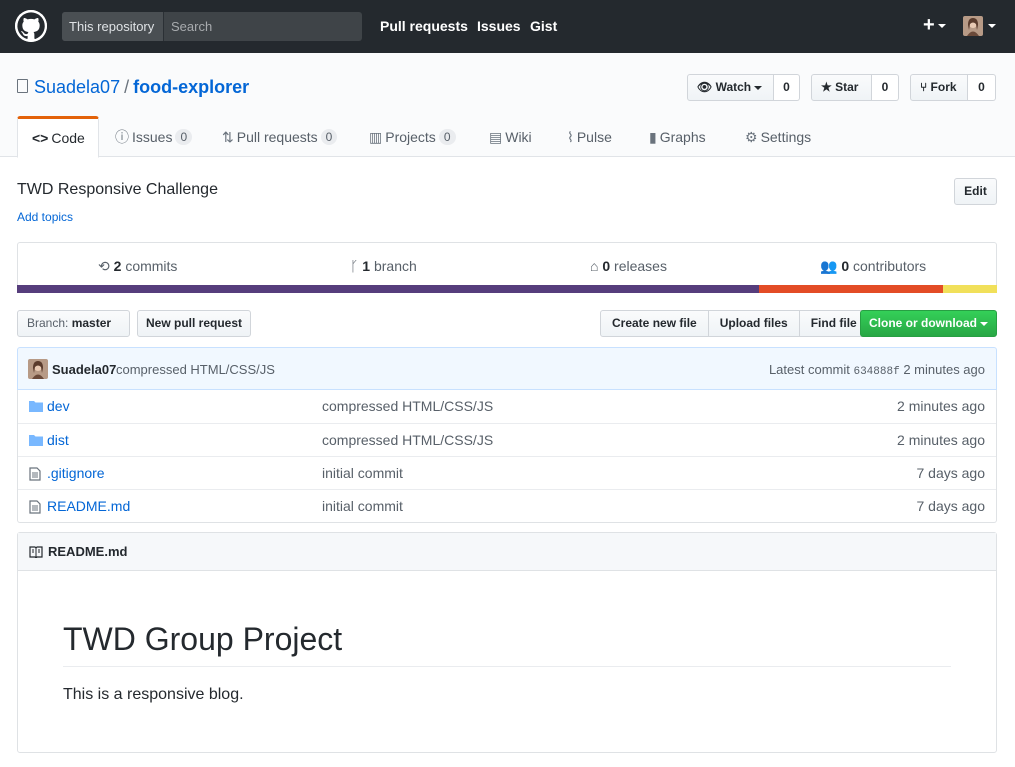  I want to click on folder-icon, so click(36, 440).